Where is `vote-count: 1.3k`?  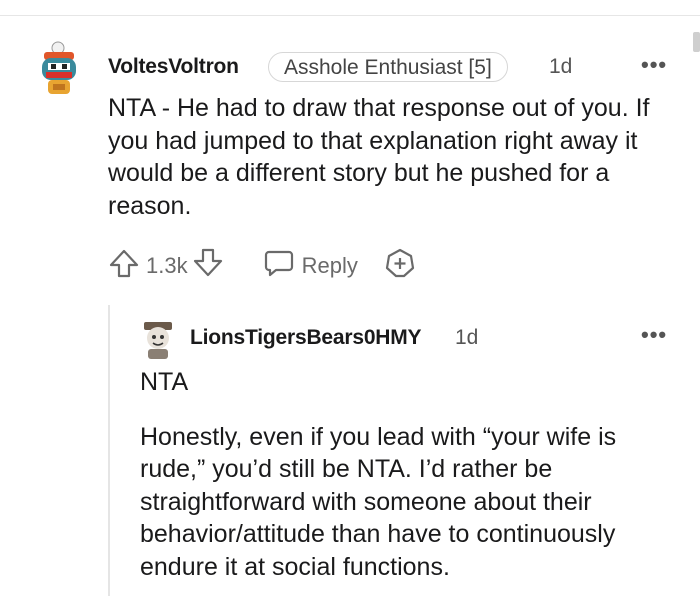
vote-count: 1.3k is located at coordinates (167, 265).